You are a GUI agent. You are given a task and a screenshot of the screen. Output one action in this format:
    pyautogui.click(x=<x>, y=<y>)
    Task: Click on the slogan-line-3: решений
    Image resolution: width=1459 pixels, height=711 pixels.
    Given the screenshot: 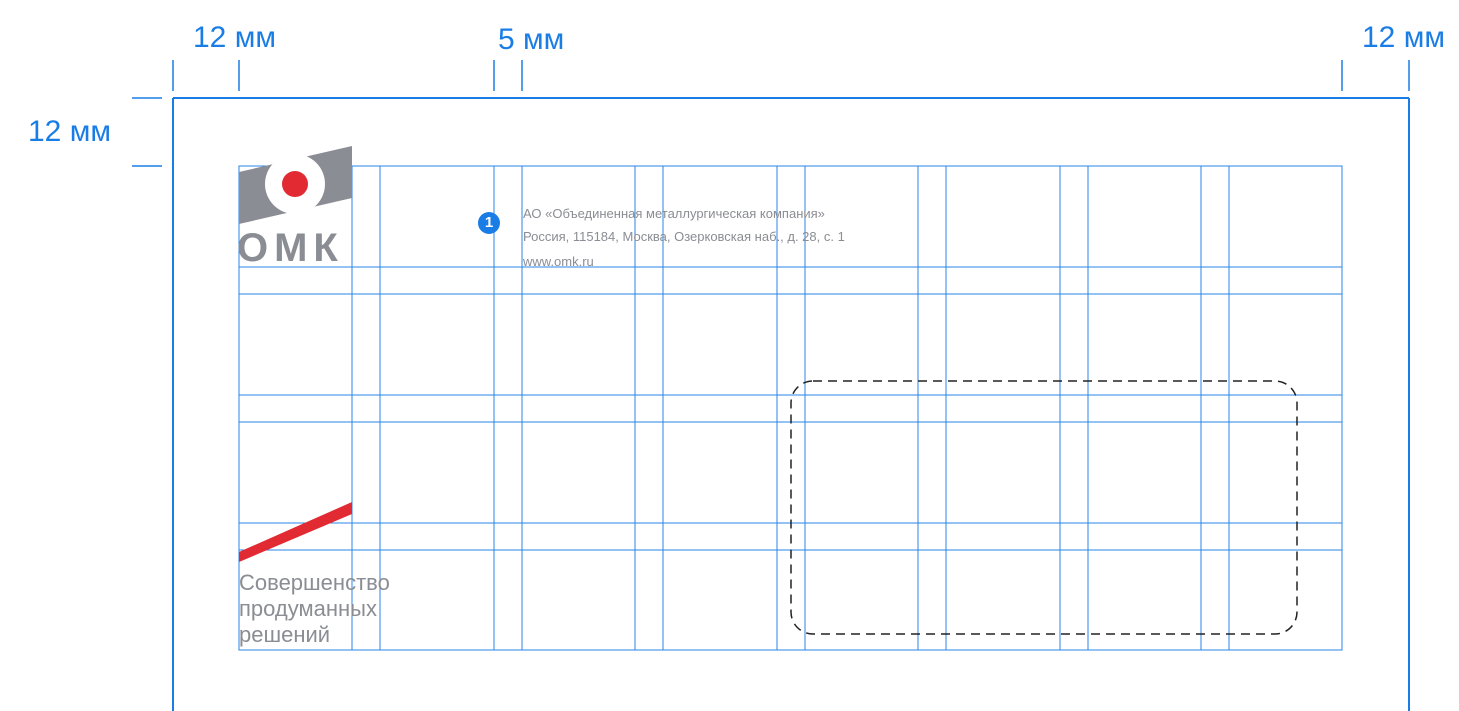 What is the action you would take?
    pyautogui.click(x=285, y=634)
    